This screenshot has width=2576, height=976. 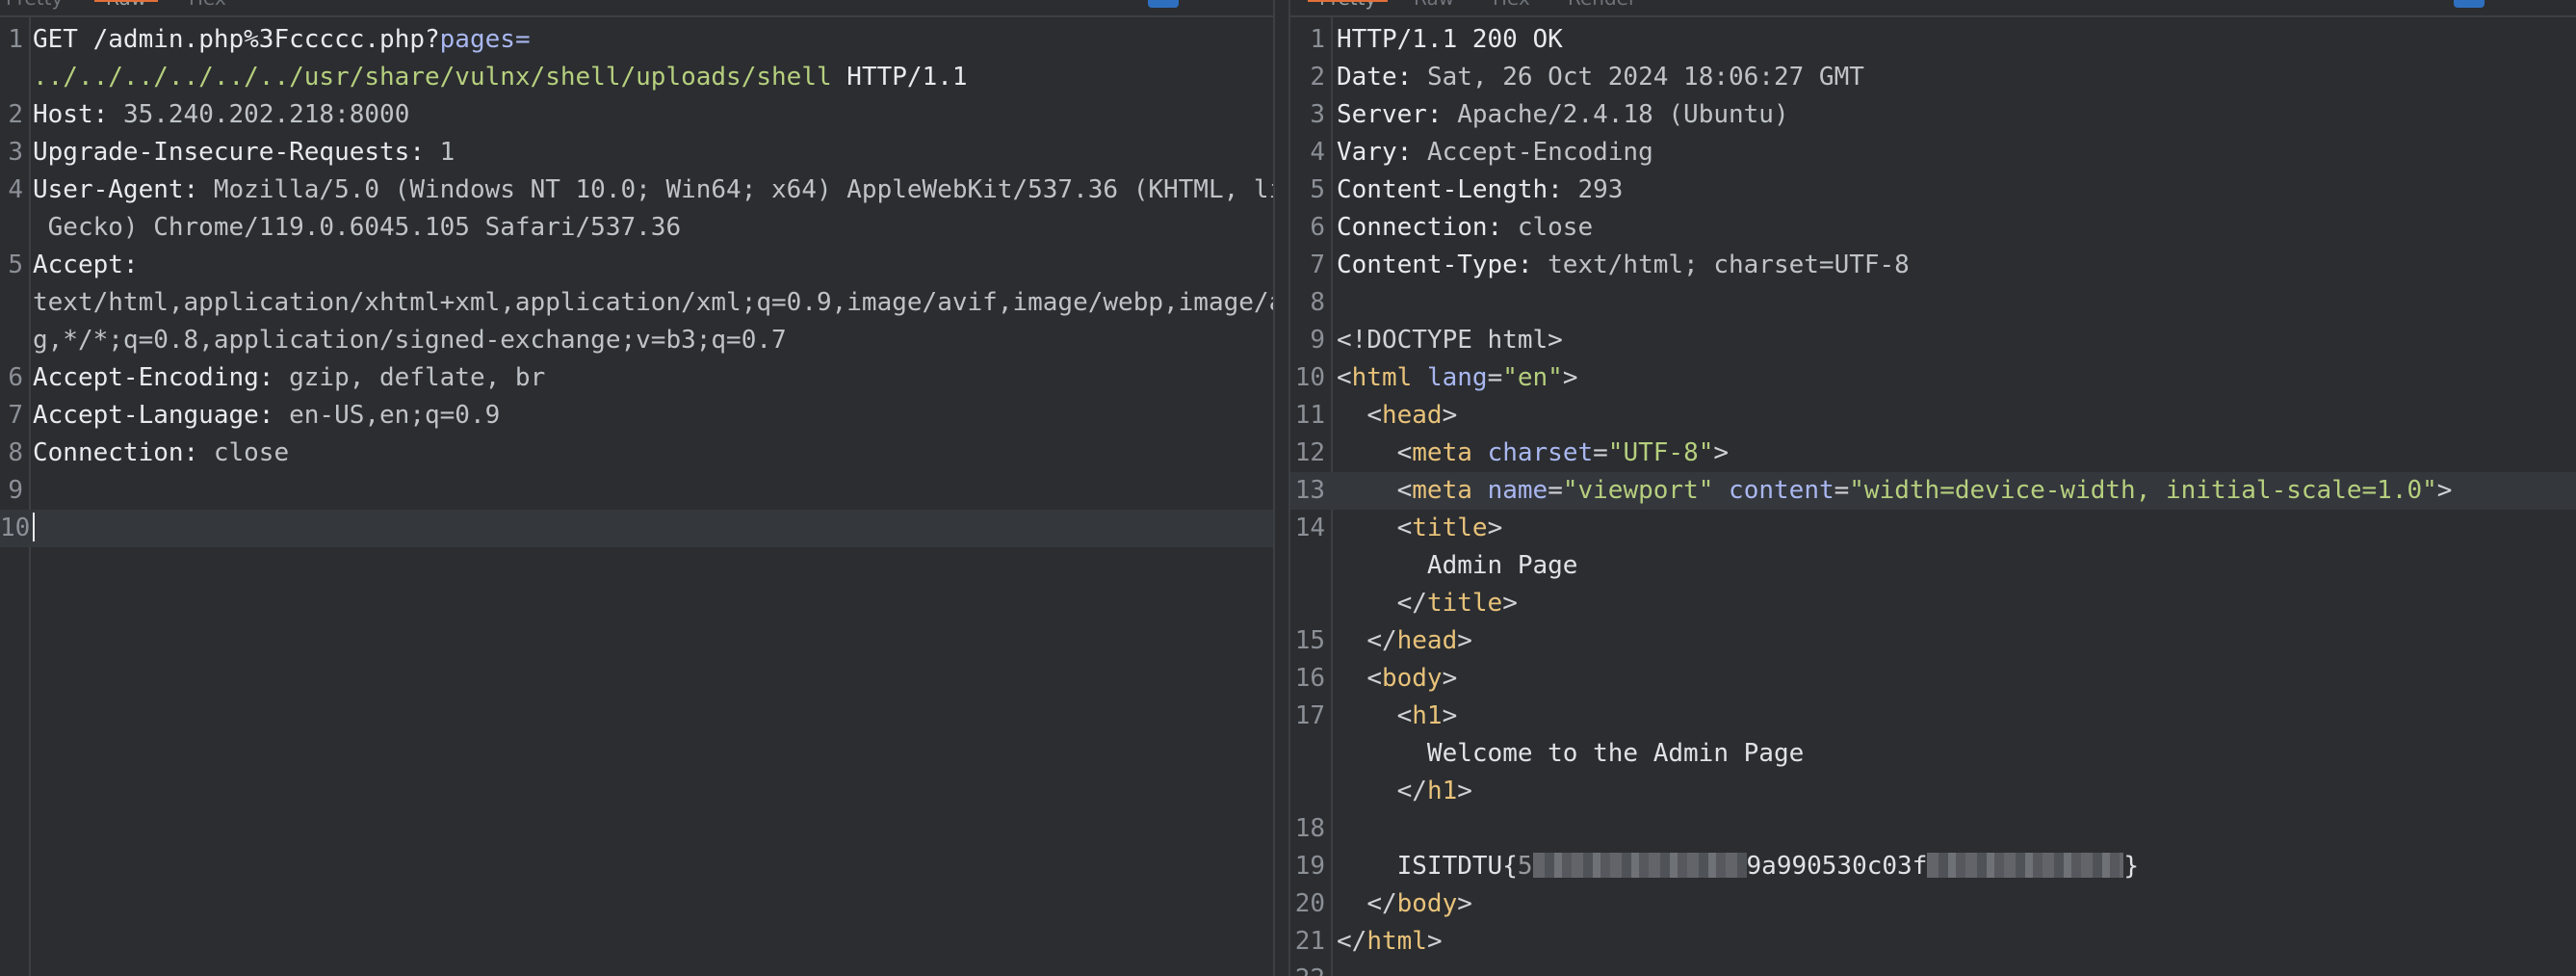 What do you see at coordinates (1540, 453) in the screenshot?
I see `charset-attr: charset` at bounding box center [1540, 453].